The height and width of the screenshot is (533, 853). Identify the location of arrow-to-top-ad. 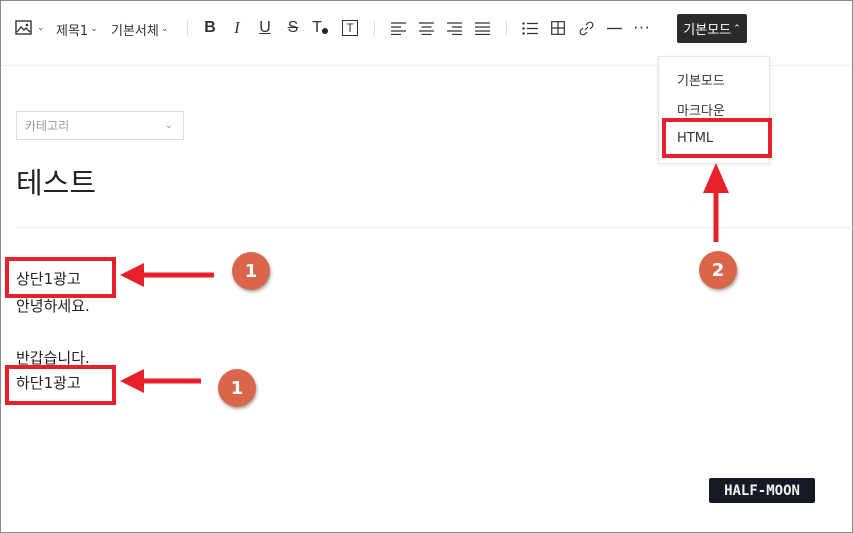
(167, 275).